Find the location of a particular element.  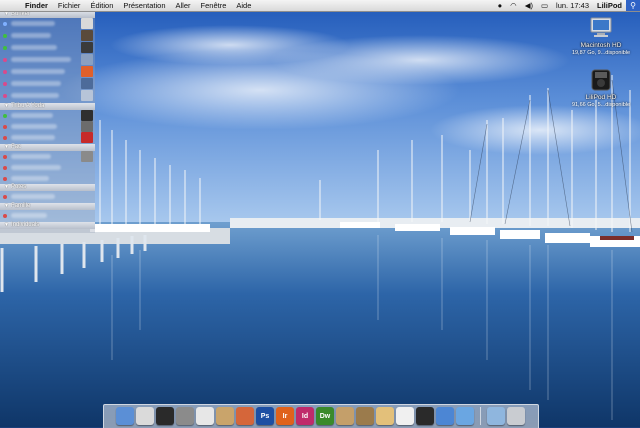

photoshop-icon: Ps is located at coordinates (265, 416).